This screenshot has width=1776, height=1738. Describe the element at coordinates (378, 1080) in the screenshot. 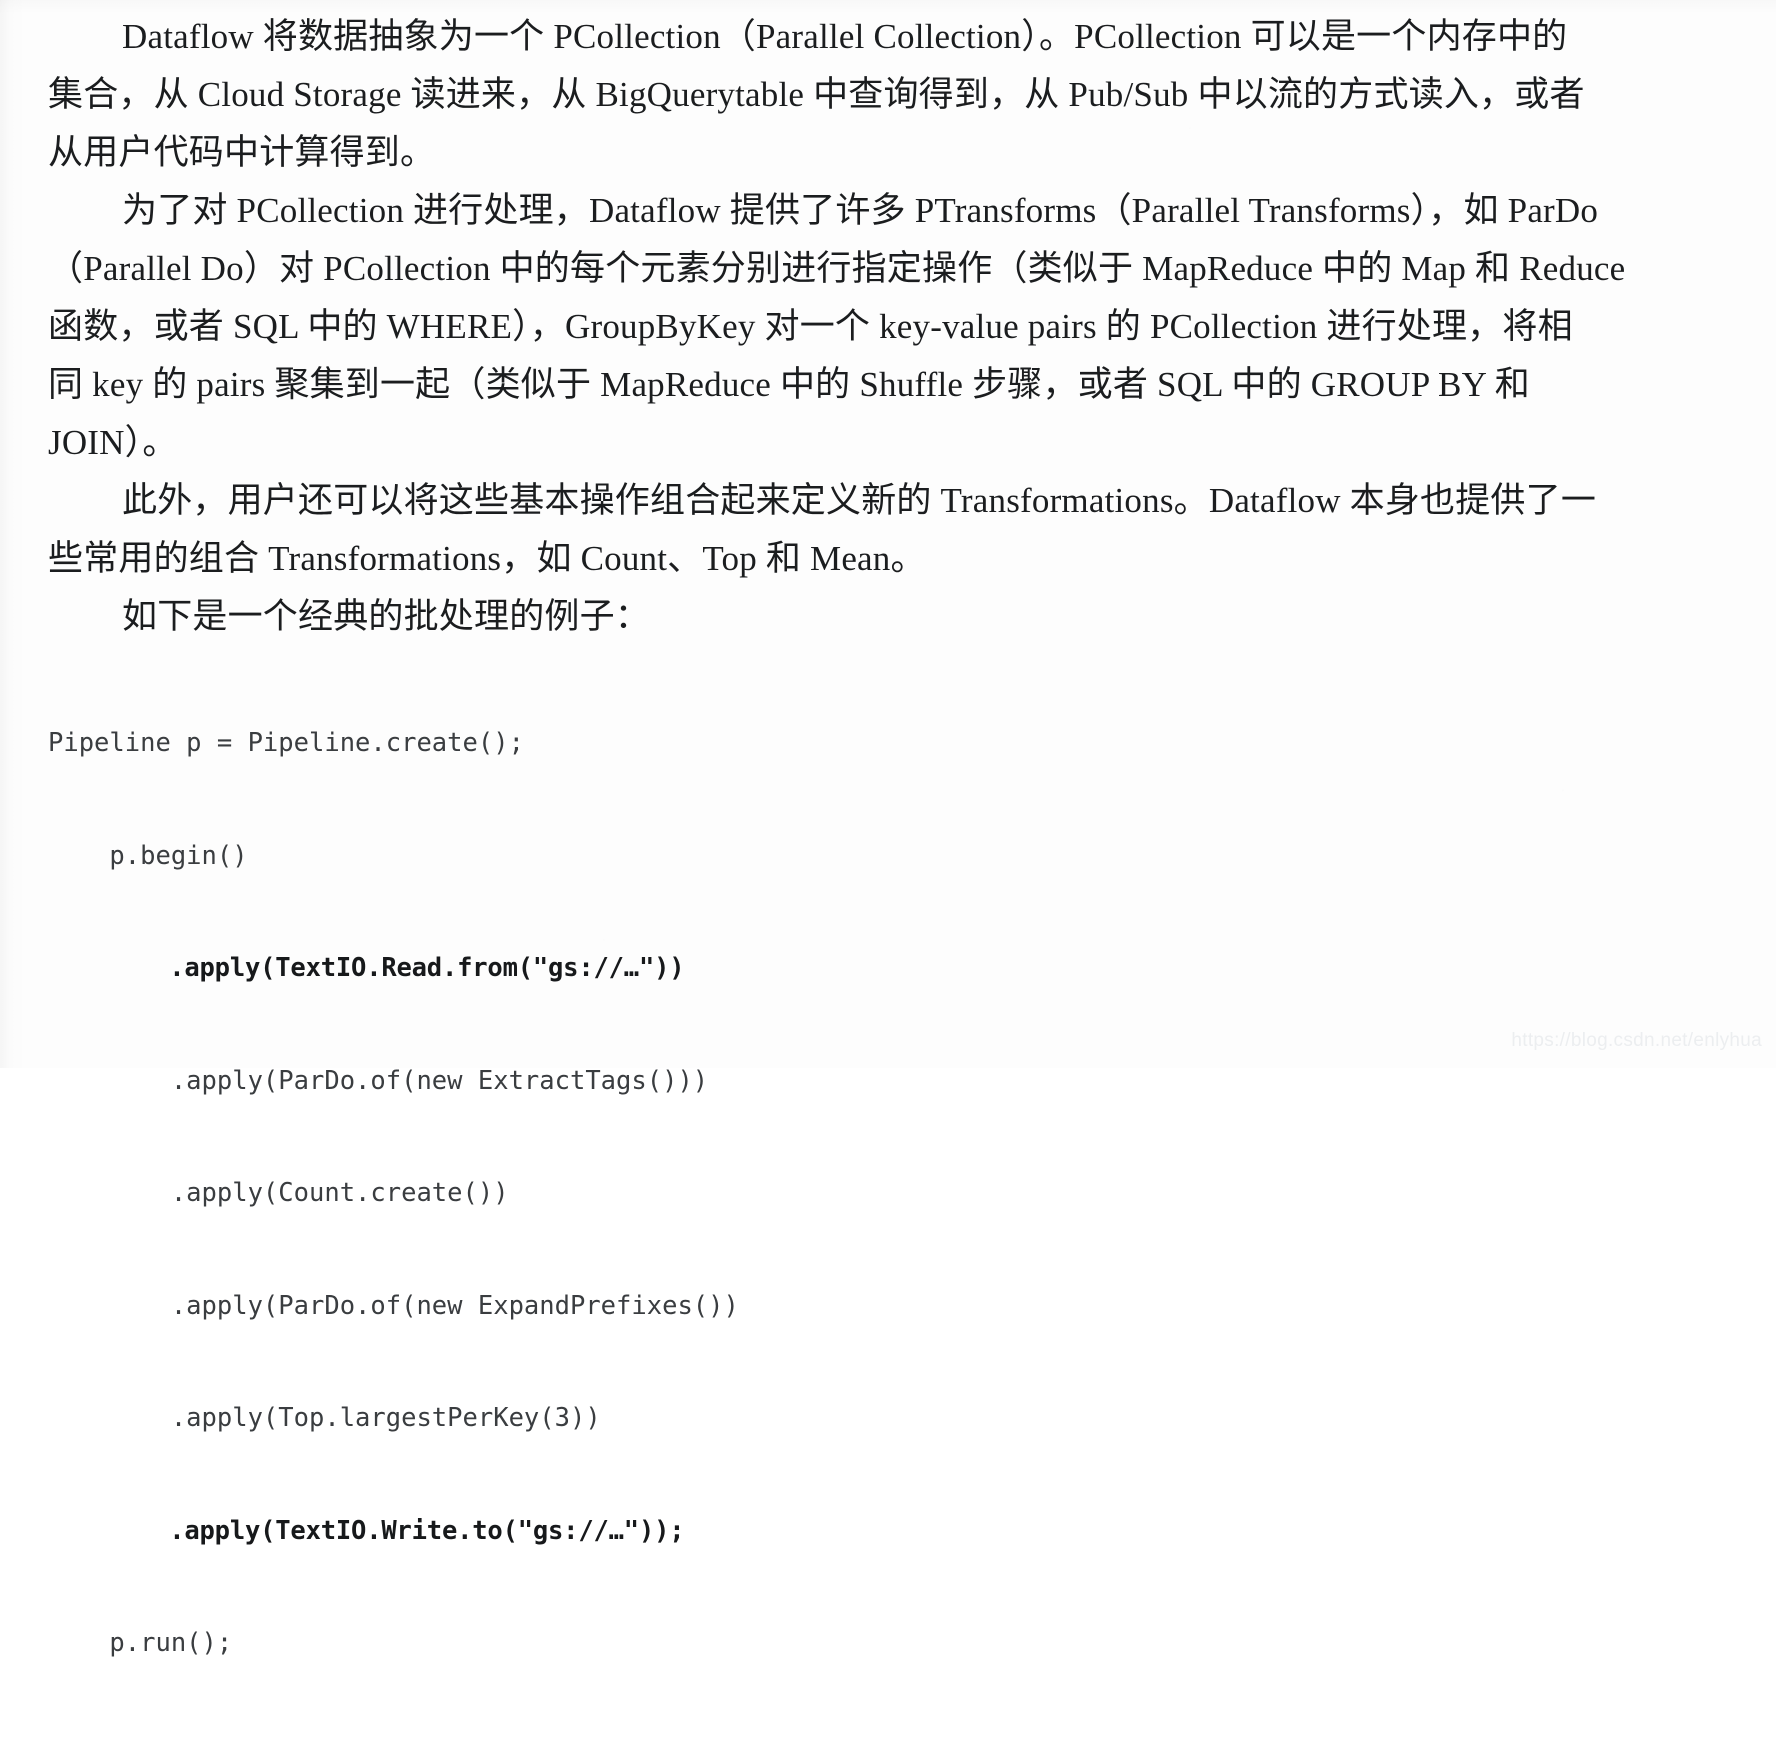

I see `code-line-4: .apply(ParDo.of(new ExtractTags()))` at that location.